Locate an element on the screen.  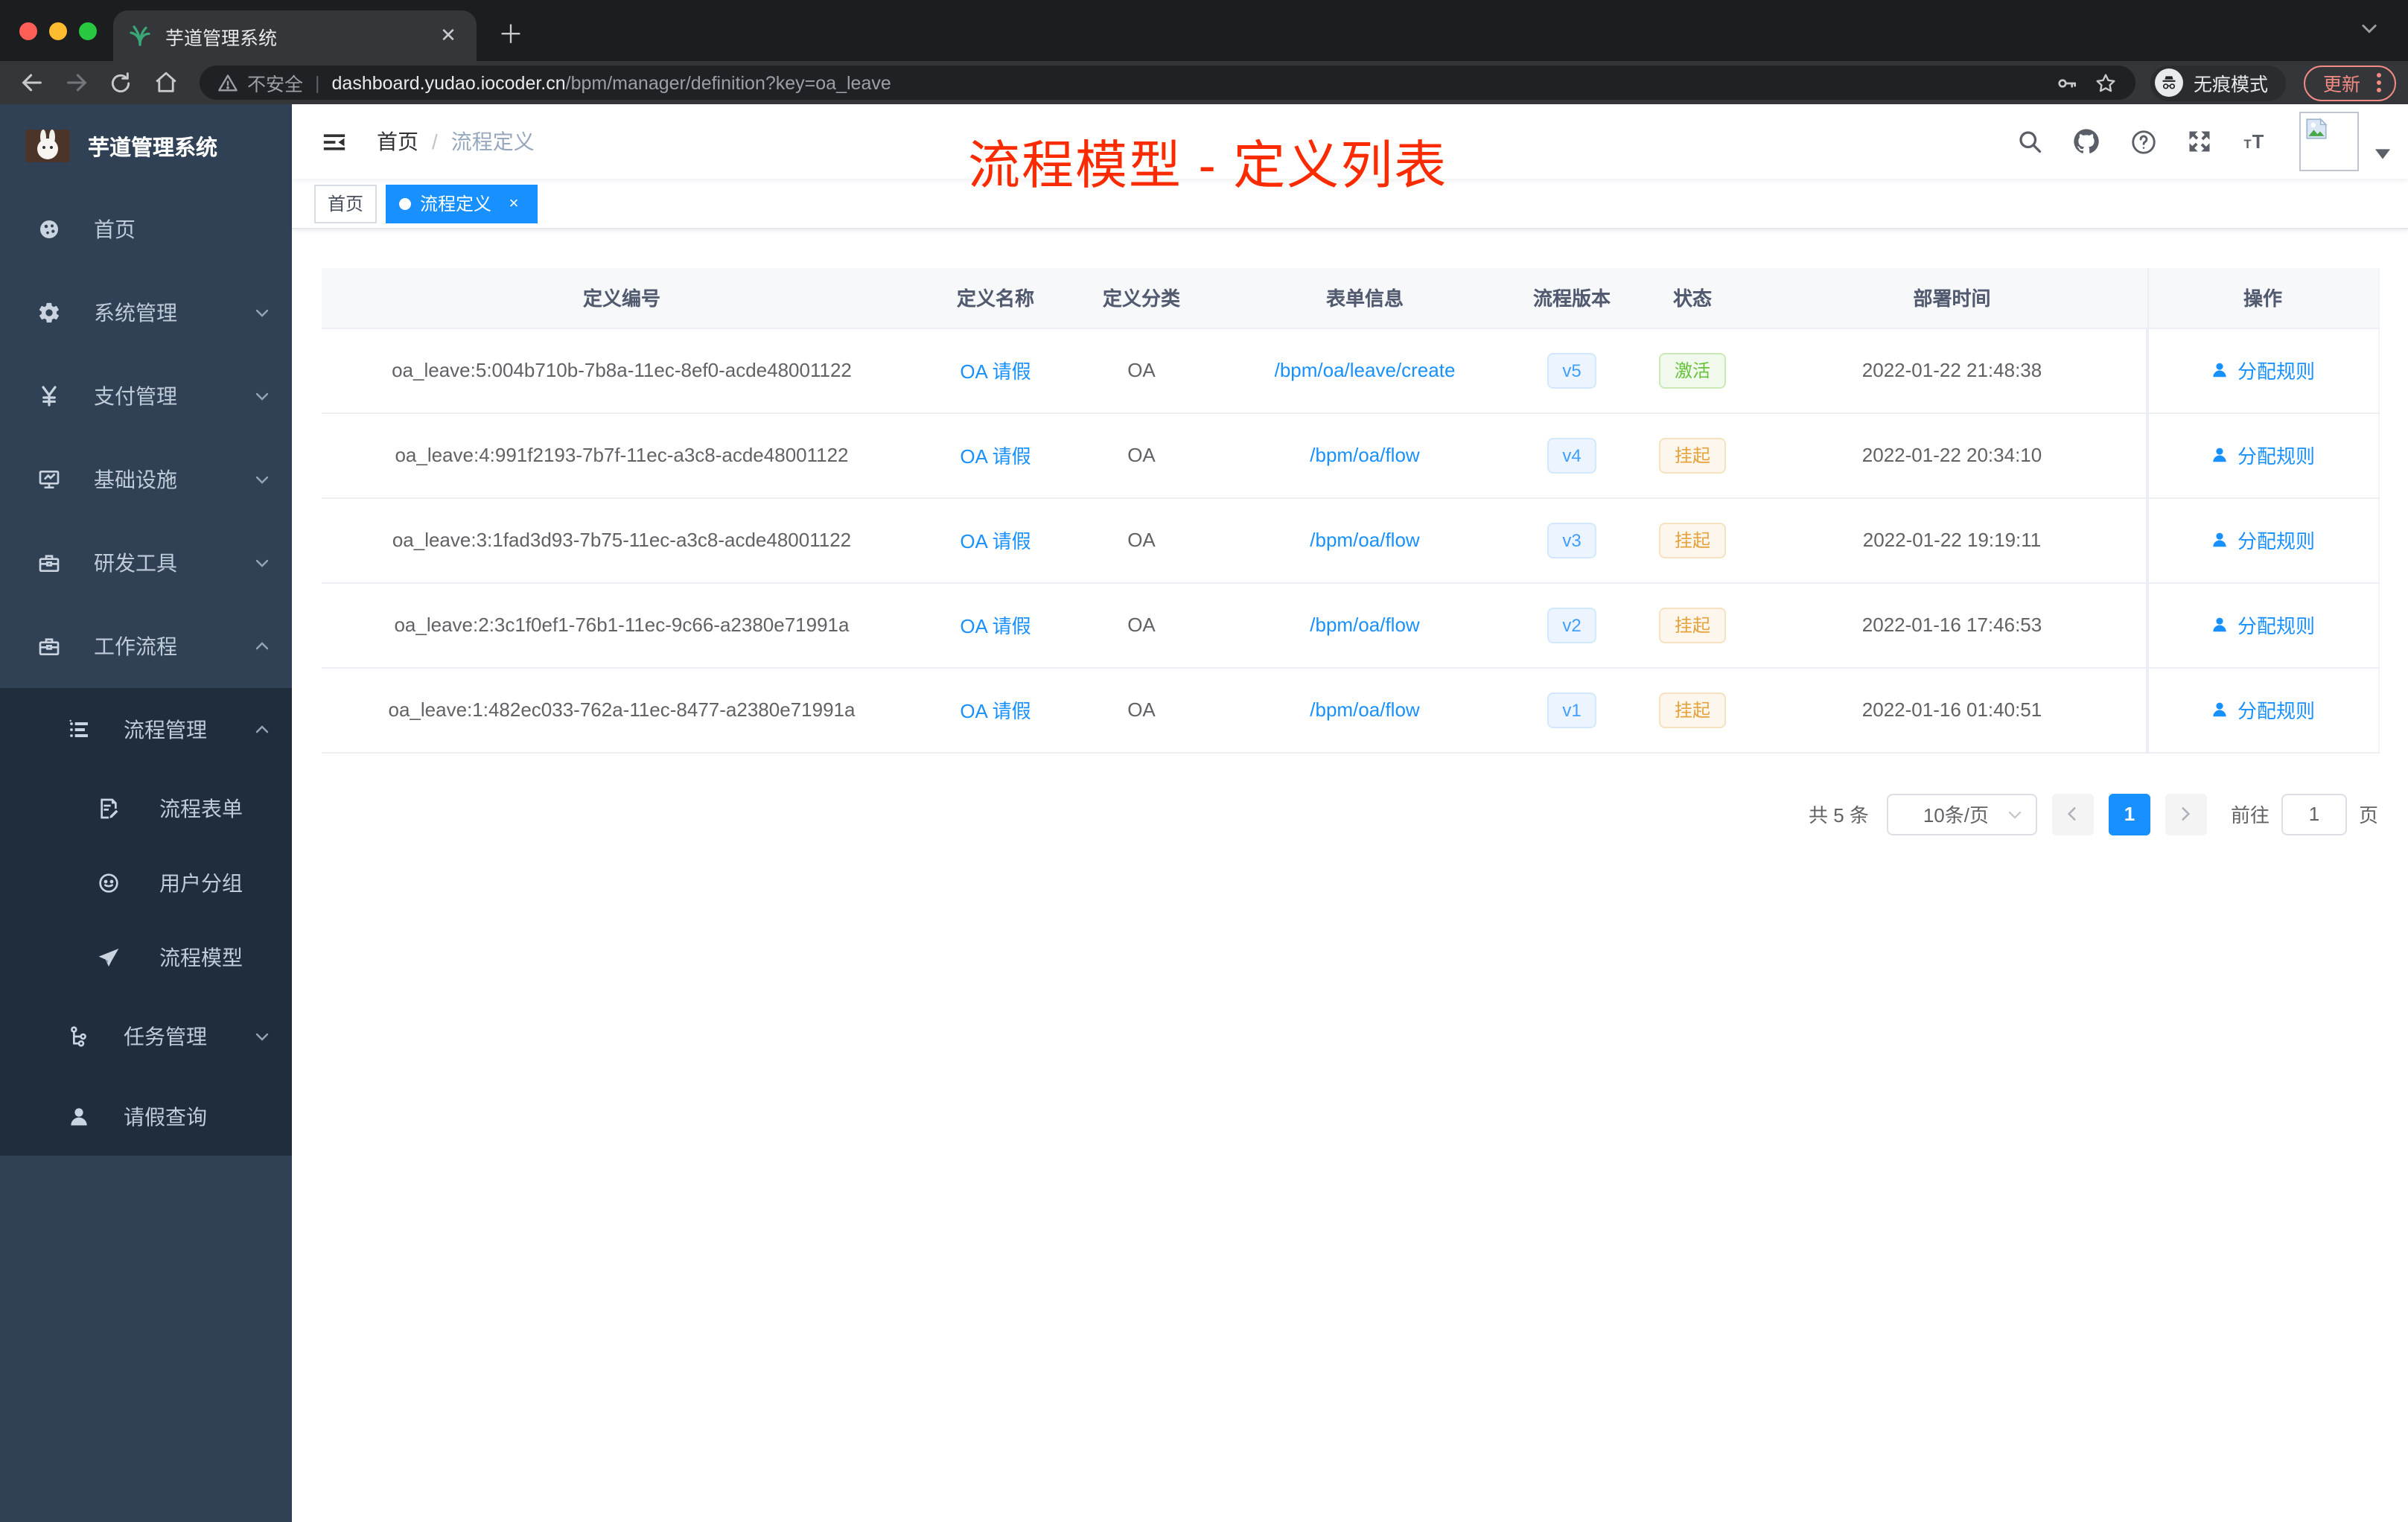
sidebar-logo: 芋道管理系统 is located at coordinates (146, 146).